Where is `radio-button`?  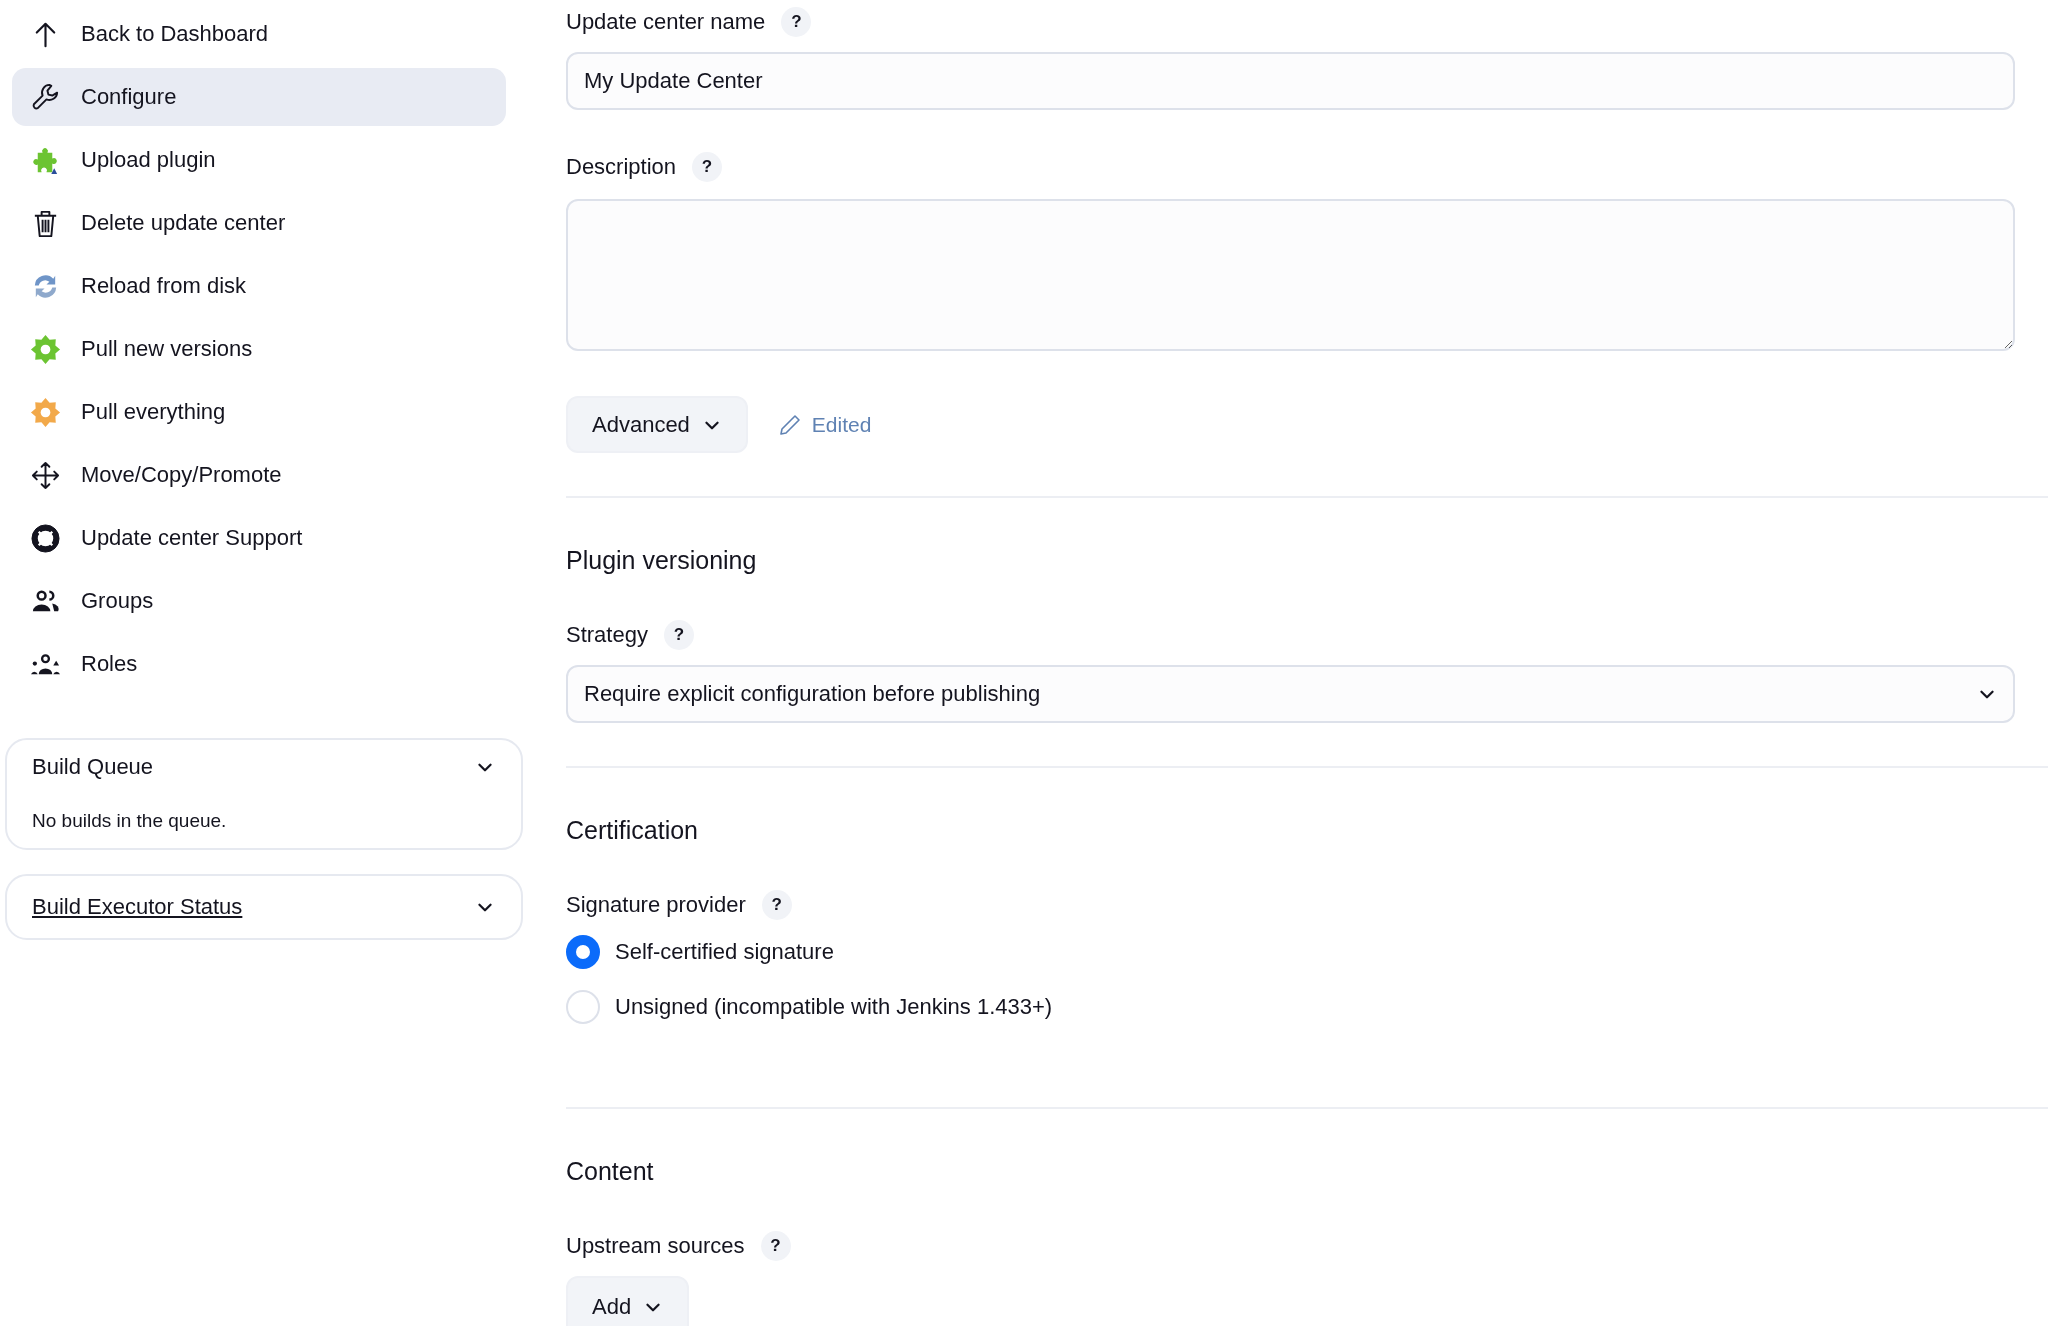 radio-button is located at coordinates (583, 952).